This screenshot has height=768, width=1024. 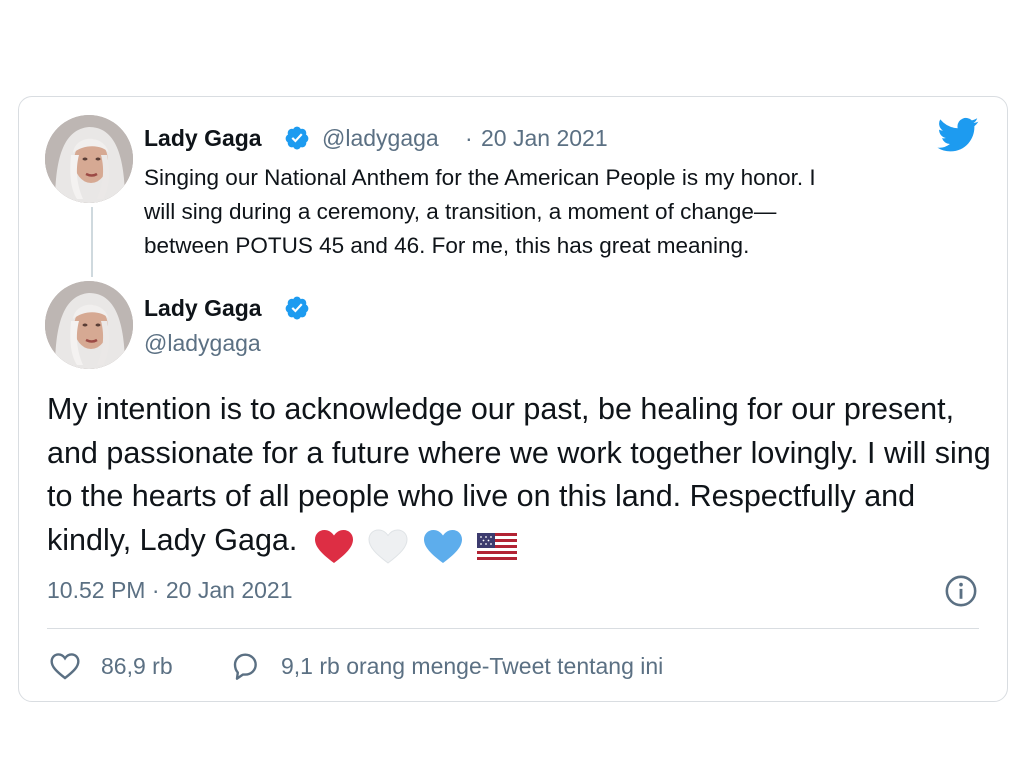 I want to click on thread-connector-line, so click(x=92, y=242).